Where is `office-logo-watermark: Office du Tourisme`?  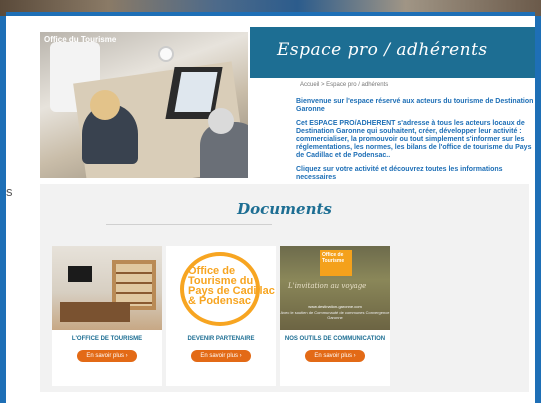
office-logo-watermark: Office du Tourisme is located at coordinates (80, 39).